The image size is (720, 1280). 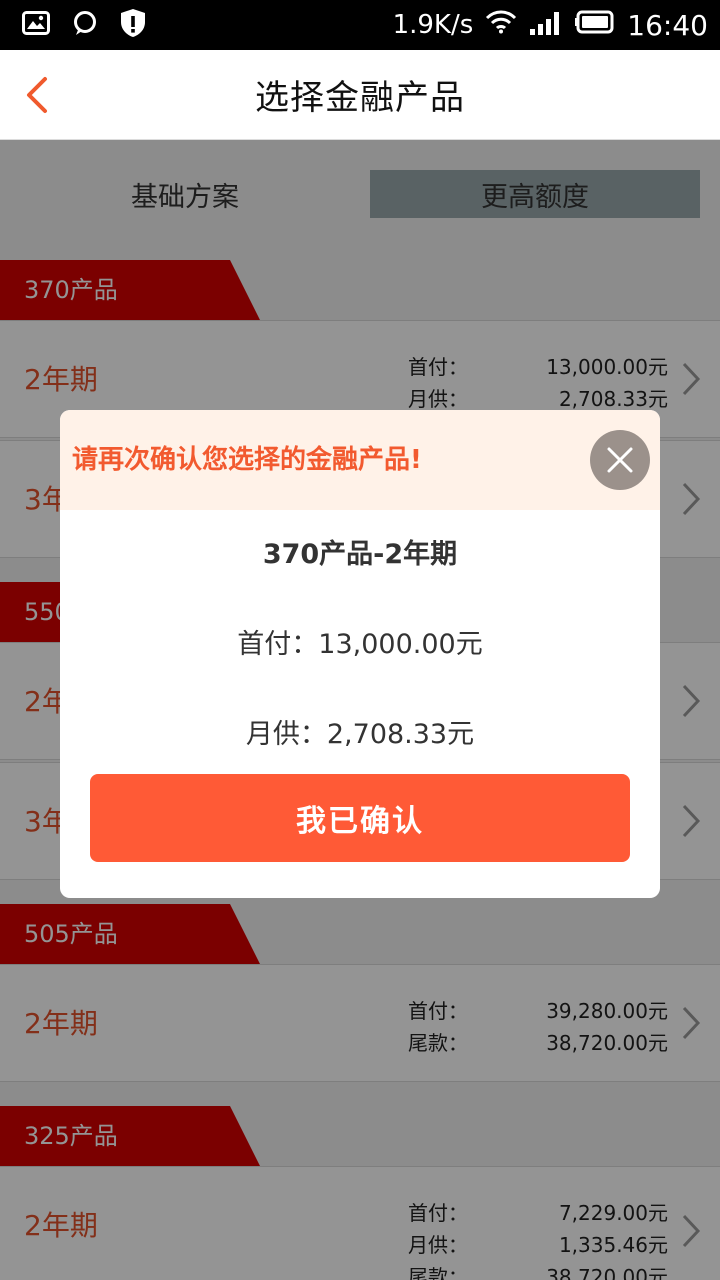 I want to click on close-button, so click(x=620, y=460).